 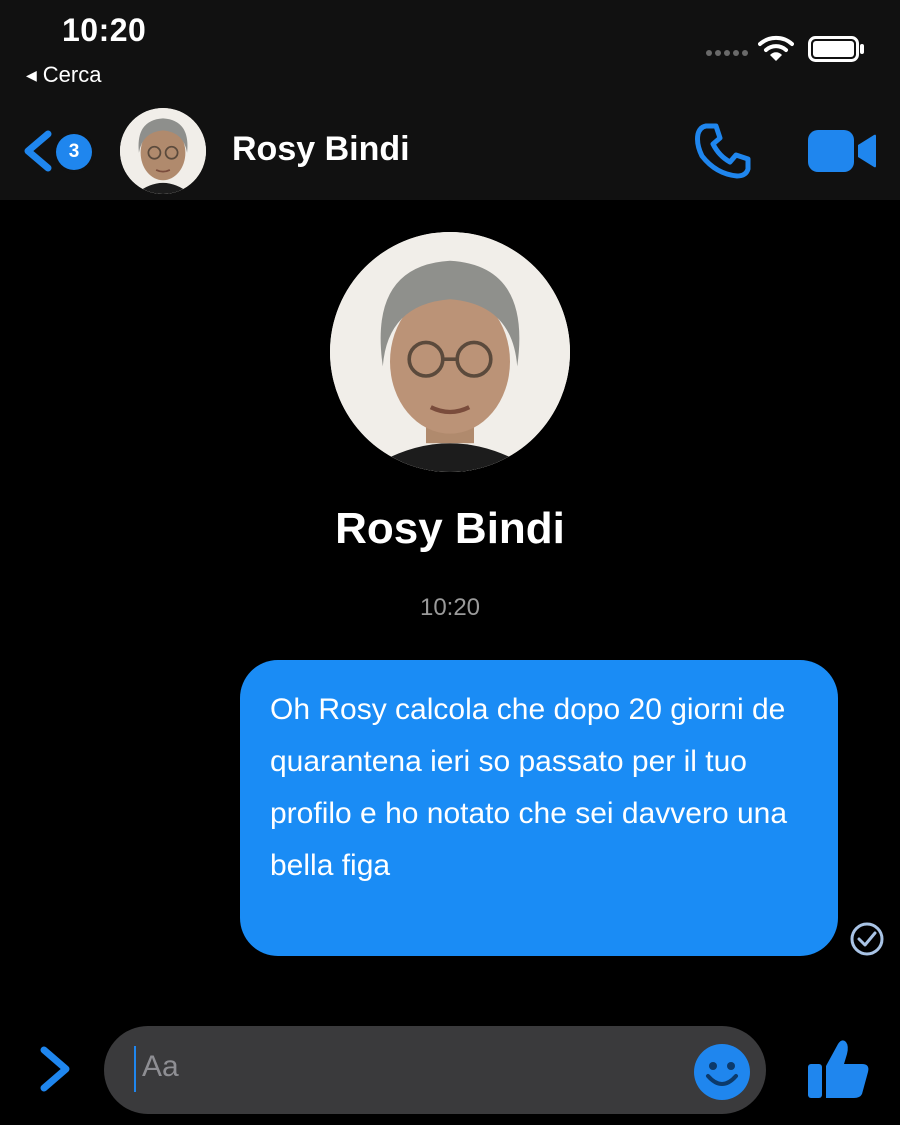 I want to click on back-triangle-icon: ◀, so click(x=31, y=74).